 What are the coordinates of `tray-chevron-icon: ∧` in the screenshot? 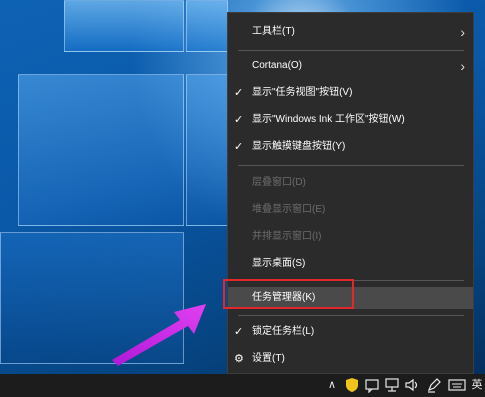 It's located at (332, 385).